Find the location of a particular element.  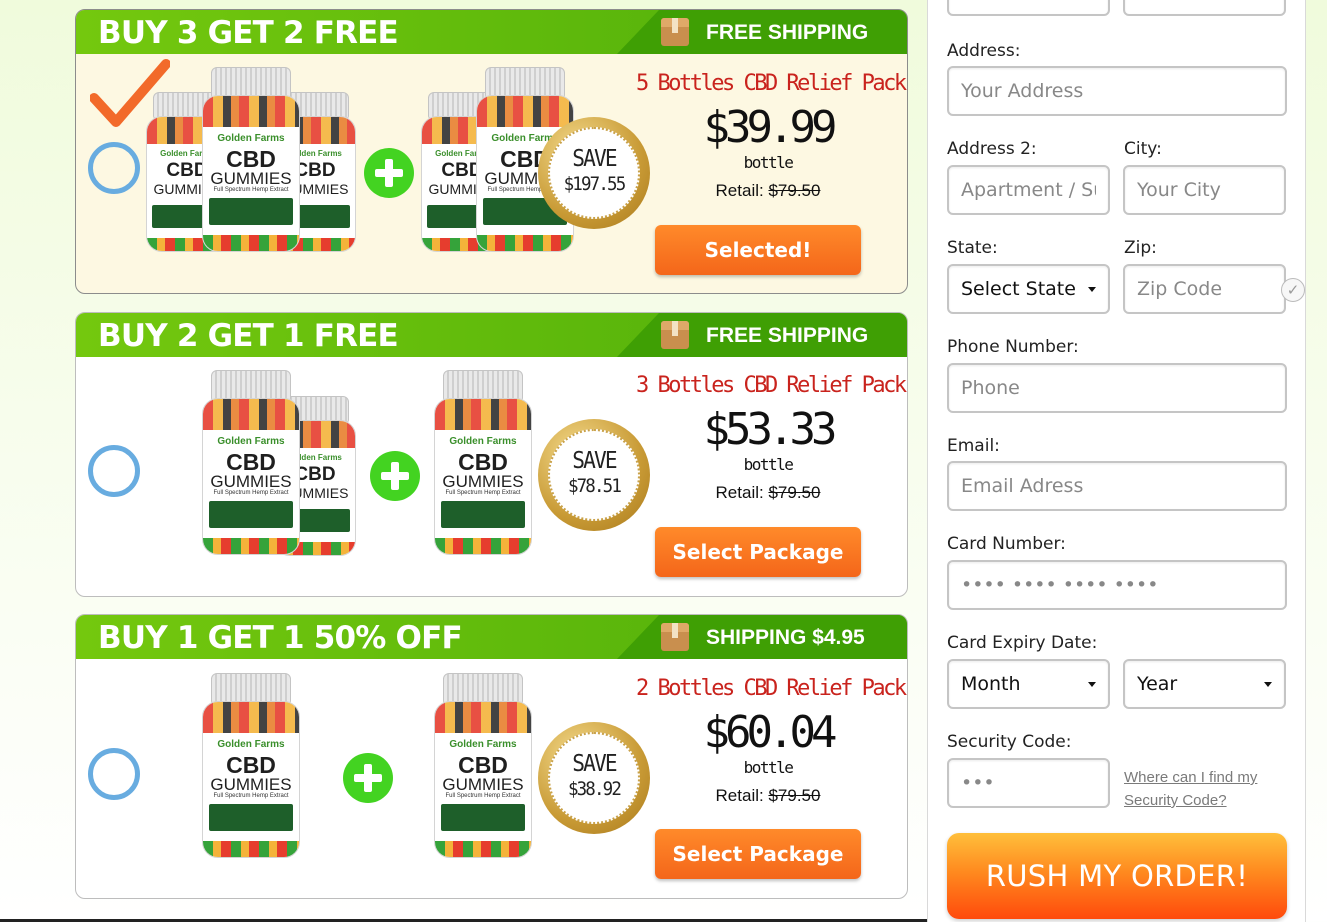

address2-label: Address 2: is located at coordinates (992, 149).